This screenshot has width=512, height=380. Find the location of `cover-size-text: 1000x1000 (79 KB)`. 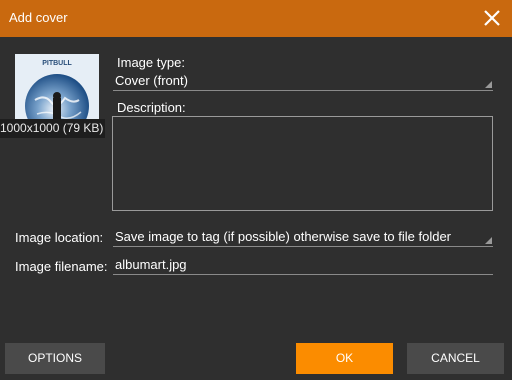

cover-size-text: 1000x1000 (79 KB) is located at coordinates (52, 128).